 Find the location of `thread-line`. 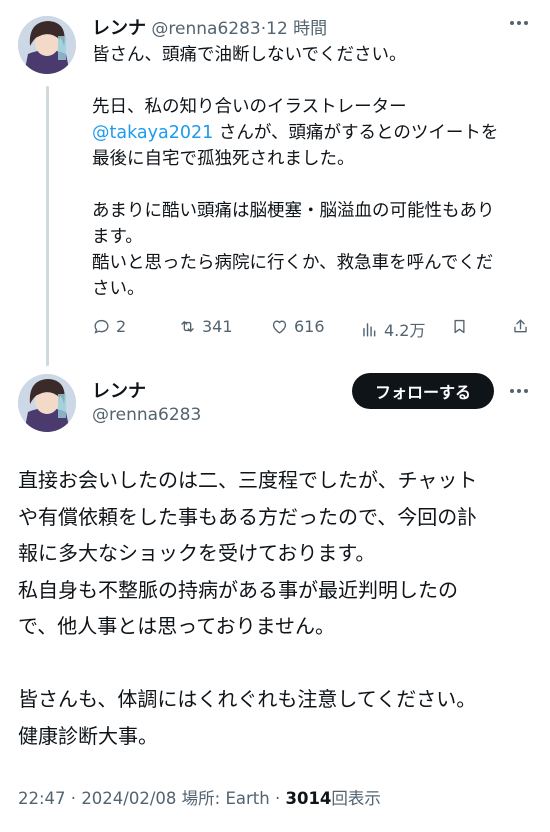

thread-line is located at coordinates (47, 226).